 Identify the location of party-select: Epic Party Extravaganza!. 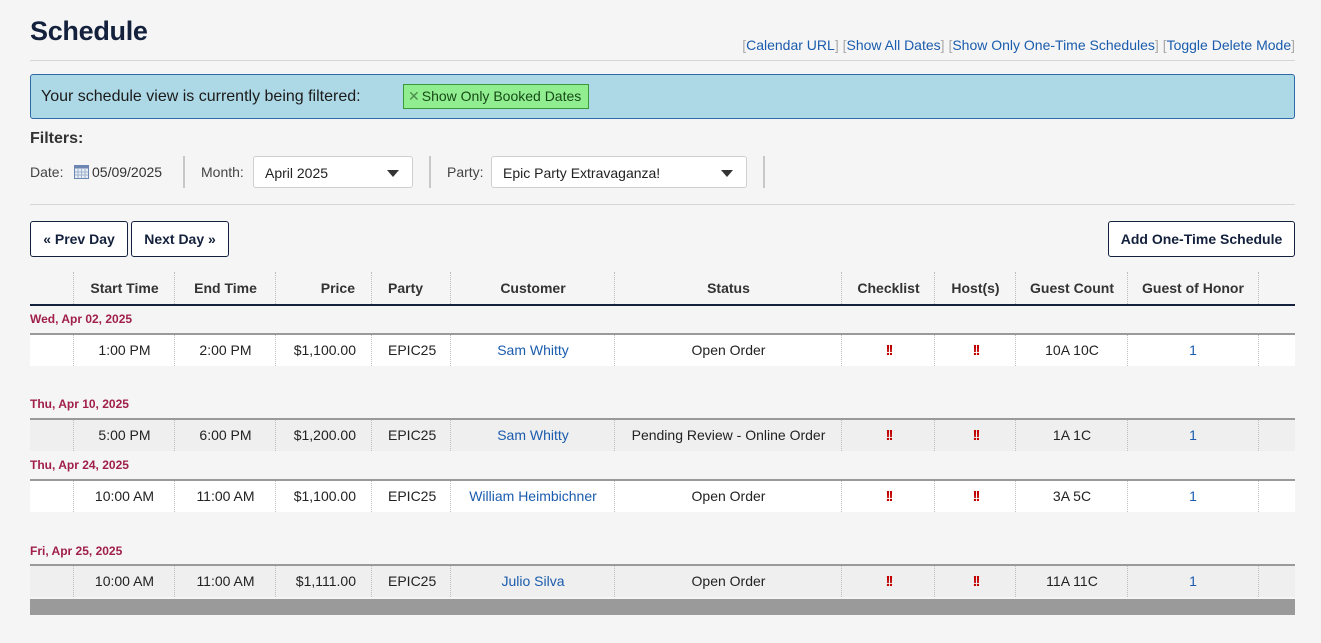
(619, 172).